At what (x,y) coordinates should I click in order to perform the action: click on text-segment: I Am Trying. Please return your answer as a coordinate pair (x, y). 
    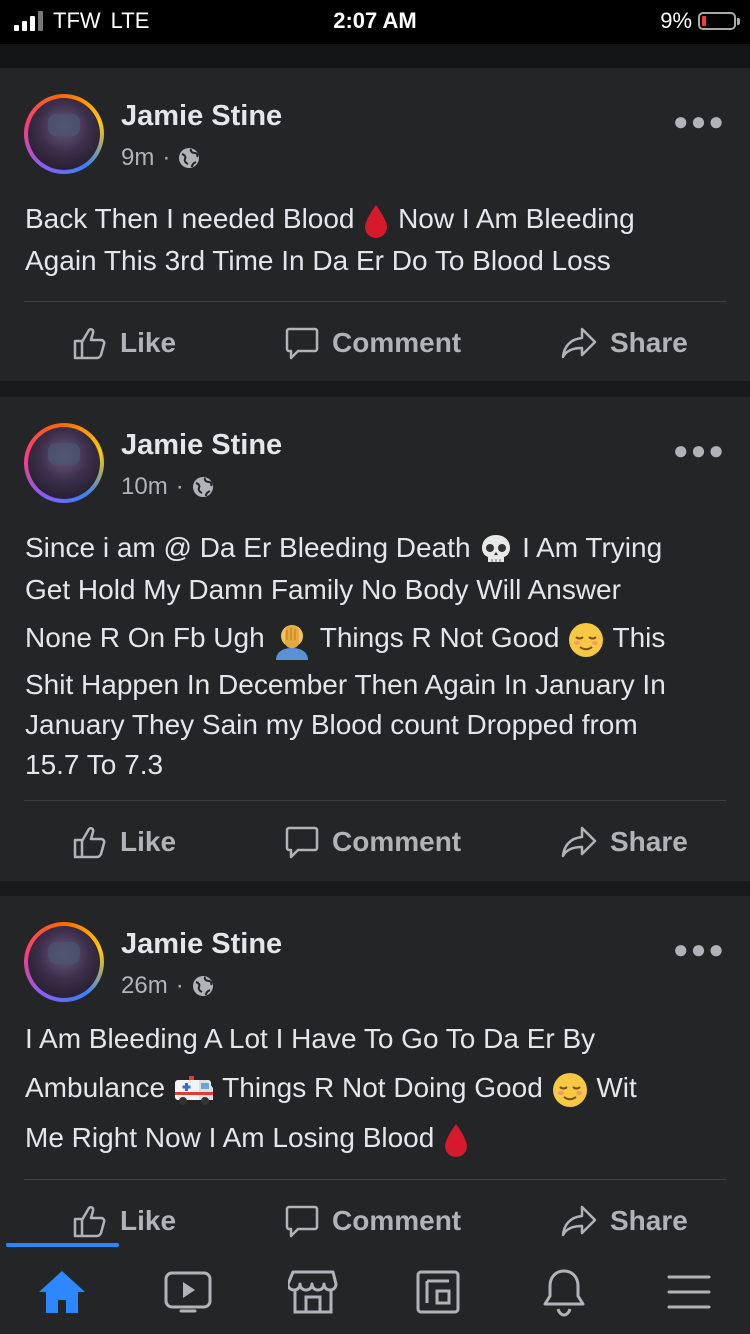
    Looking at the image, I should click on (592, 547).